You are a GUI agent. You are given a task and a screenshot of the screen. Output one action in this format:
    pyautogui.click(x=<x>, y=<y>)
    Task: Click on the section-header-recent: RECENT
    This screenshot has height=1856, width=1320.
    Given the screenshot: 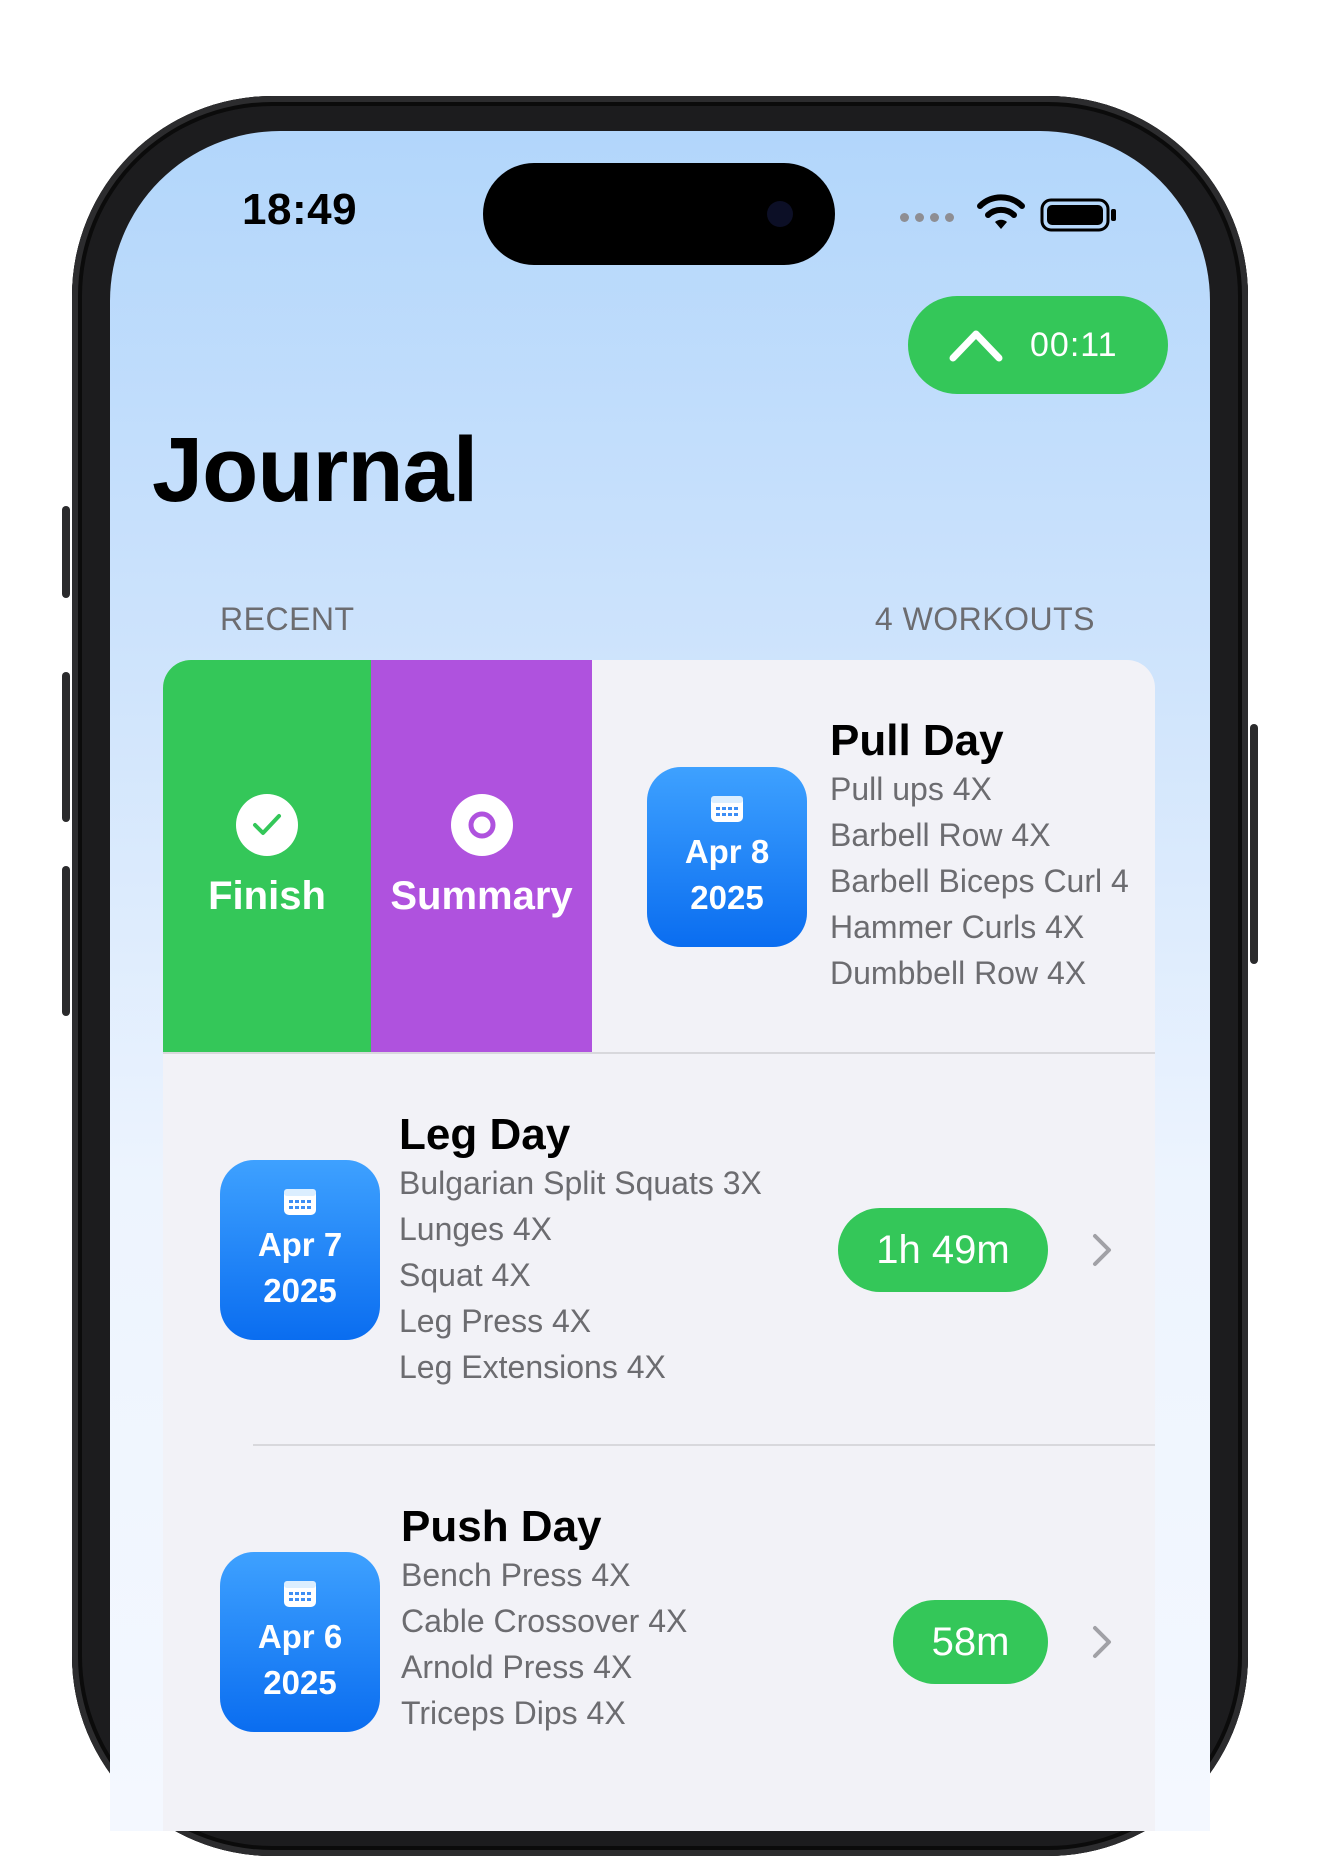 What is the action you would take?
    pyautogui.click(x=287, y=619)
    